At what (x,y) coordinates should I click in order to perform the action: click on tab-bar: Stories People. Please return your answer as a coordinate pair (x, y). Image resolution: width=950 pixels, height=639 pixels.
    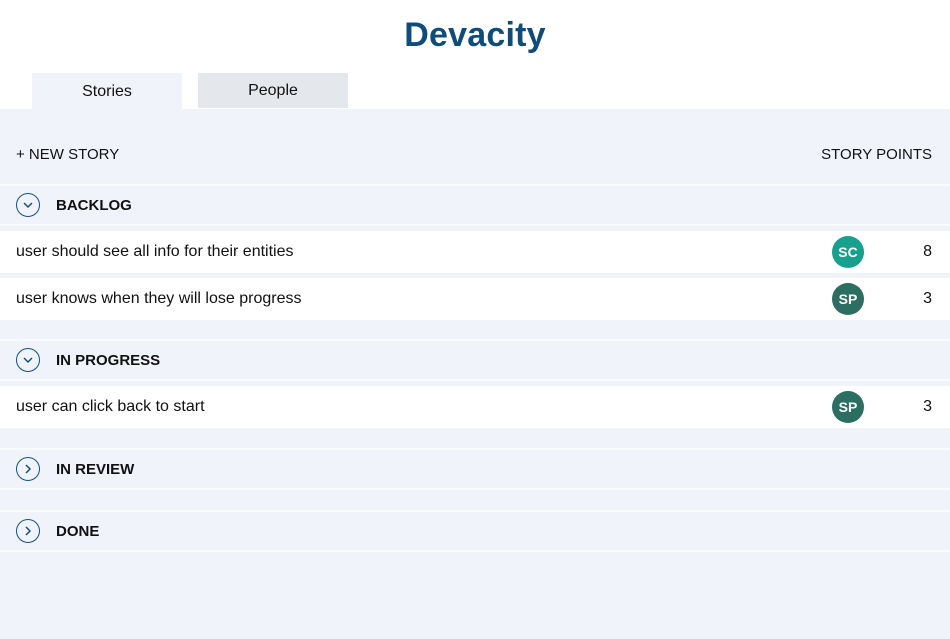
    Looking at the image, I should click on (190, 91).